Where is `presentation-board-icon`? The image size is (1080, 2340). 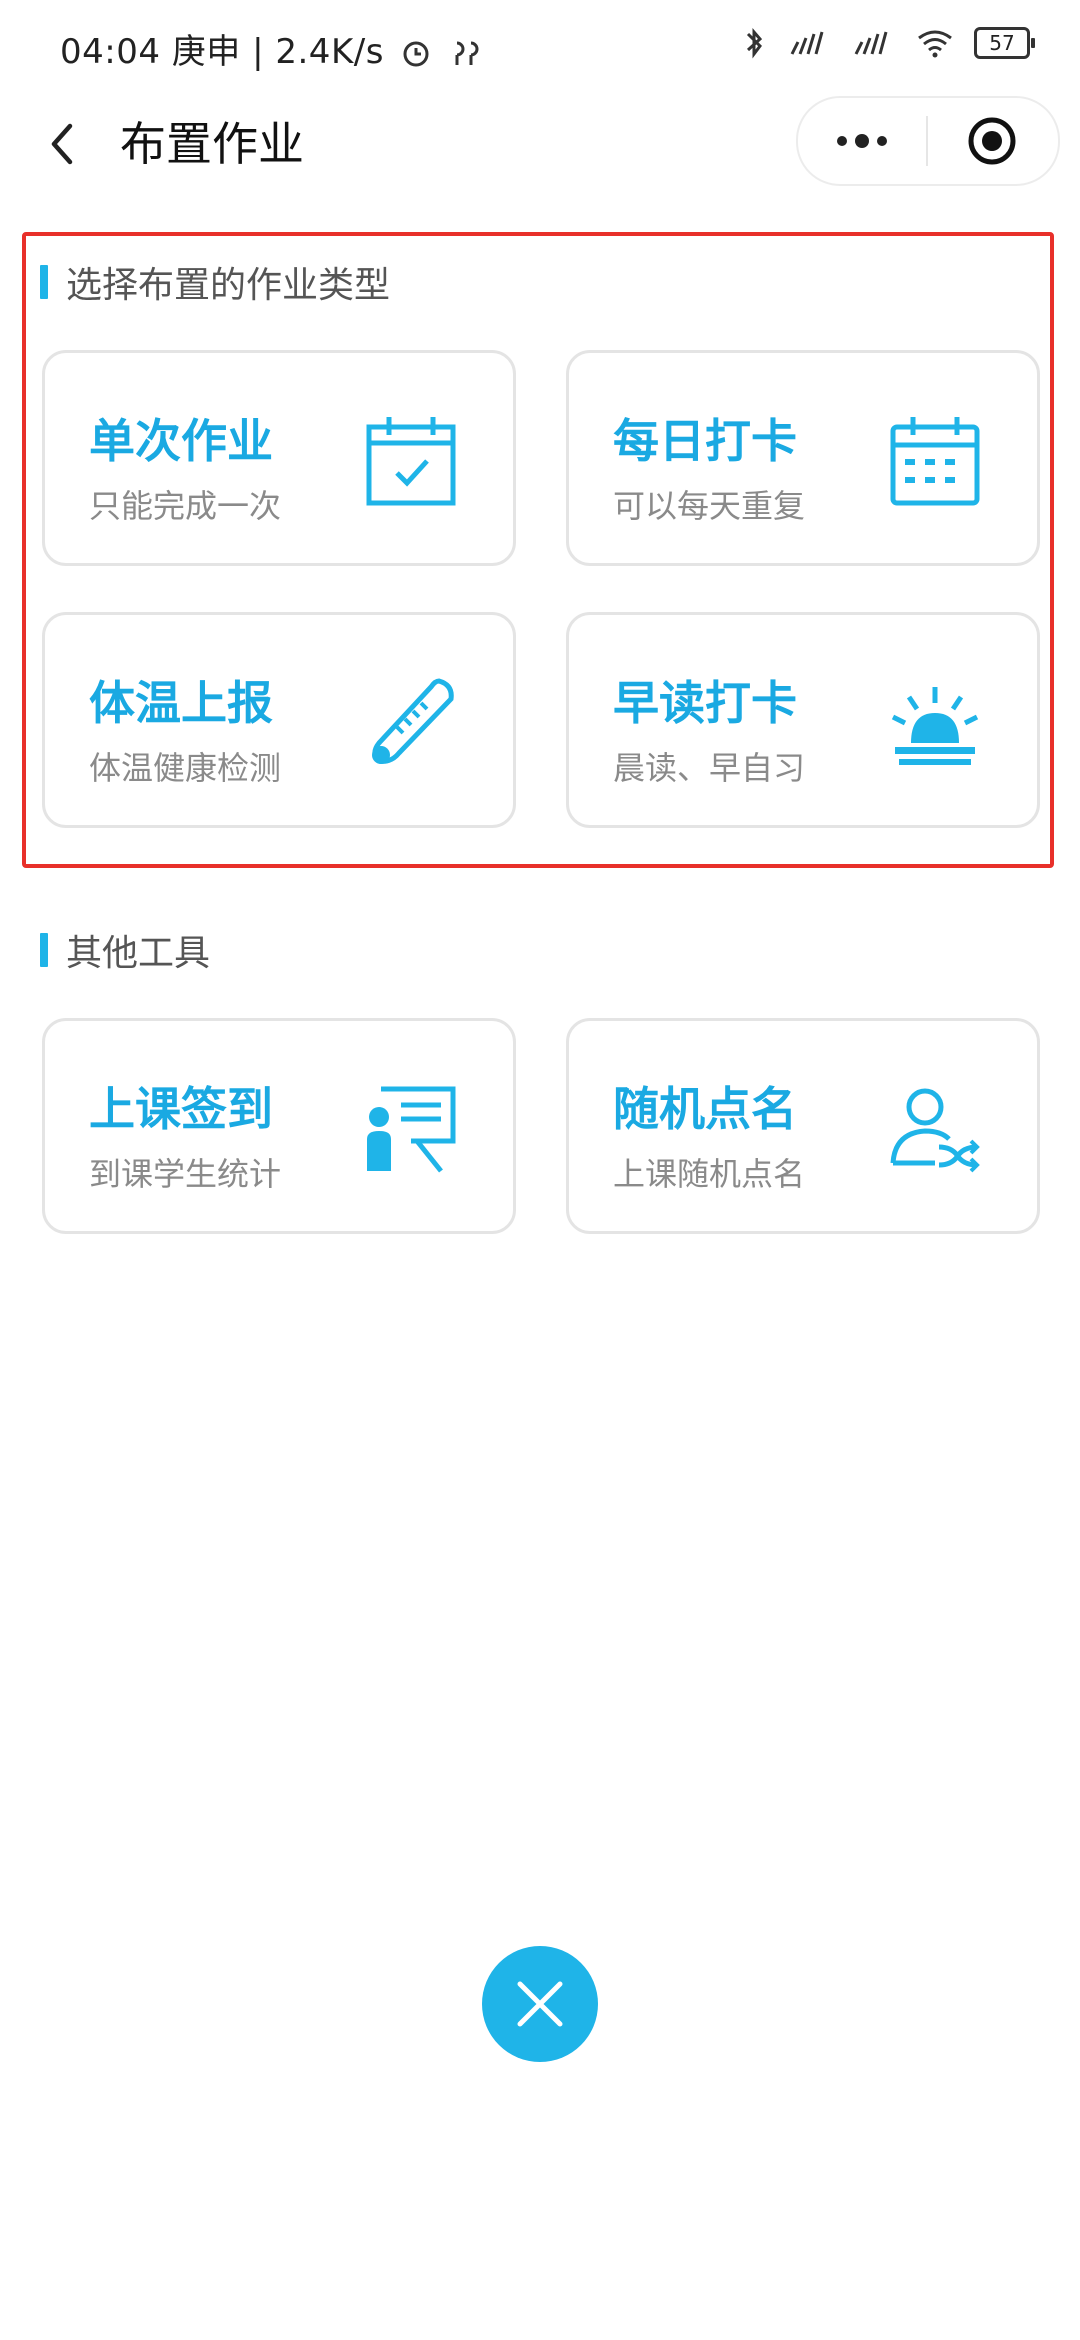
presentation-board-icon is located at coordinates (411, 1129).